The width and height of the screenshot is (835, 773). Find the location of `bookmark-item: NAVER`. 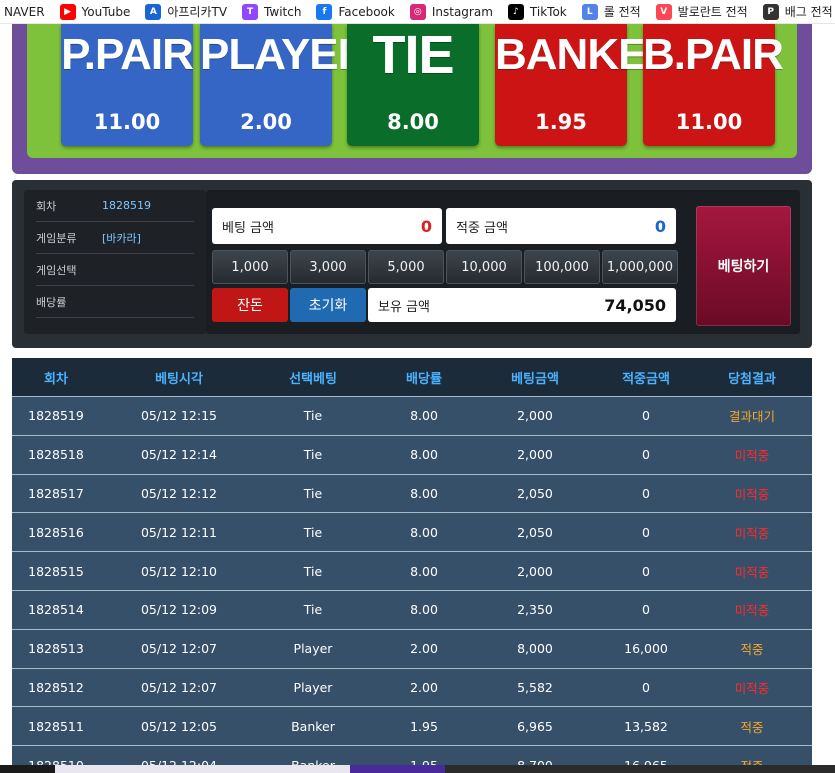

bookmark-item: NAVER is located at coordinates (24, 12).